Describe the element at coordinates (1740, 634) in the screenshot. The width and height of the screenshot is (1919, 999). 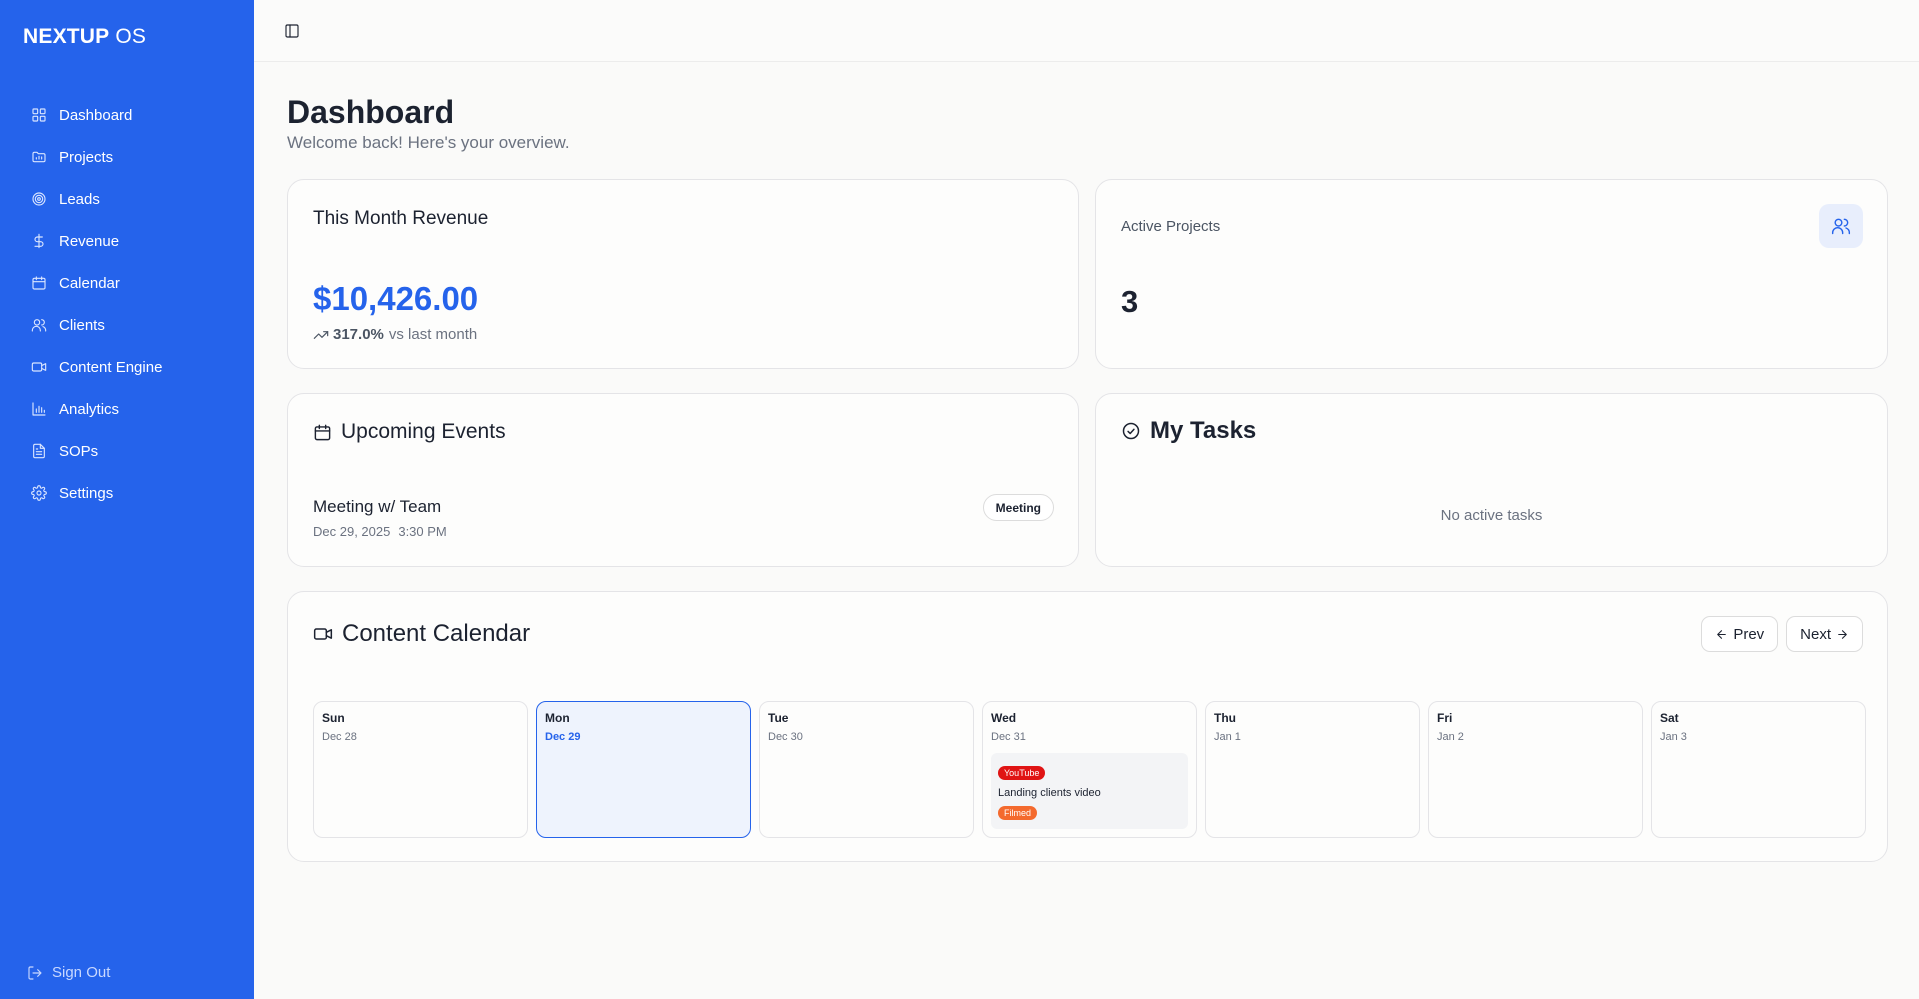
I see `prev-week-button: Prev` at that location.